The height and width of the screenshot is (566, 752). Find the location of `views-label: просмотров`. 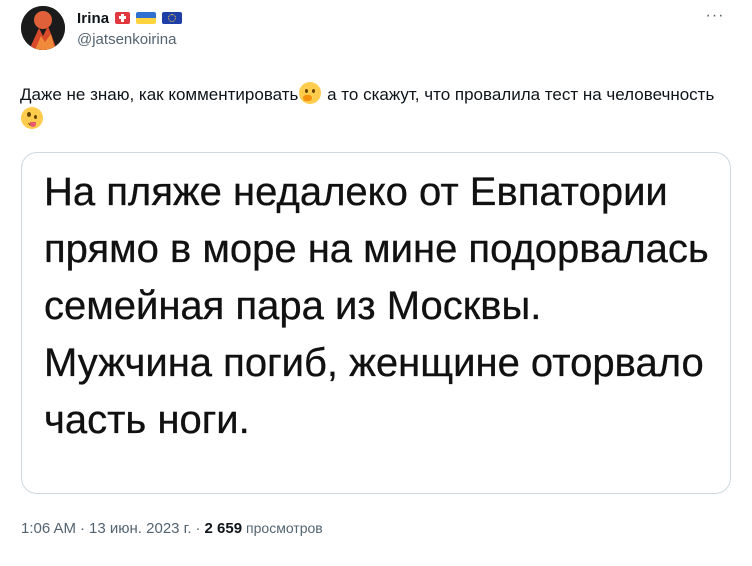

views-label: просмотров is located at coordinates (284, 528).